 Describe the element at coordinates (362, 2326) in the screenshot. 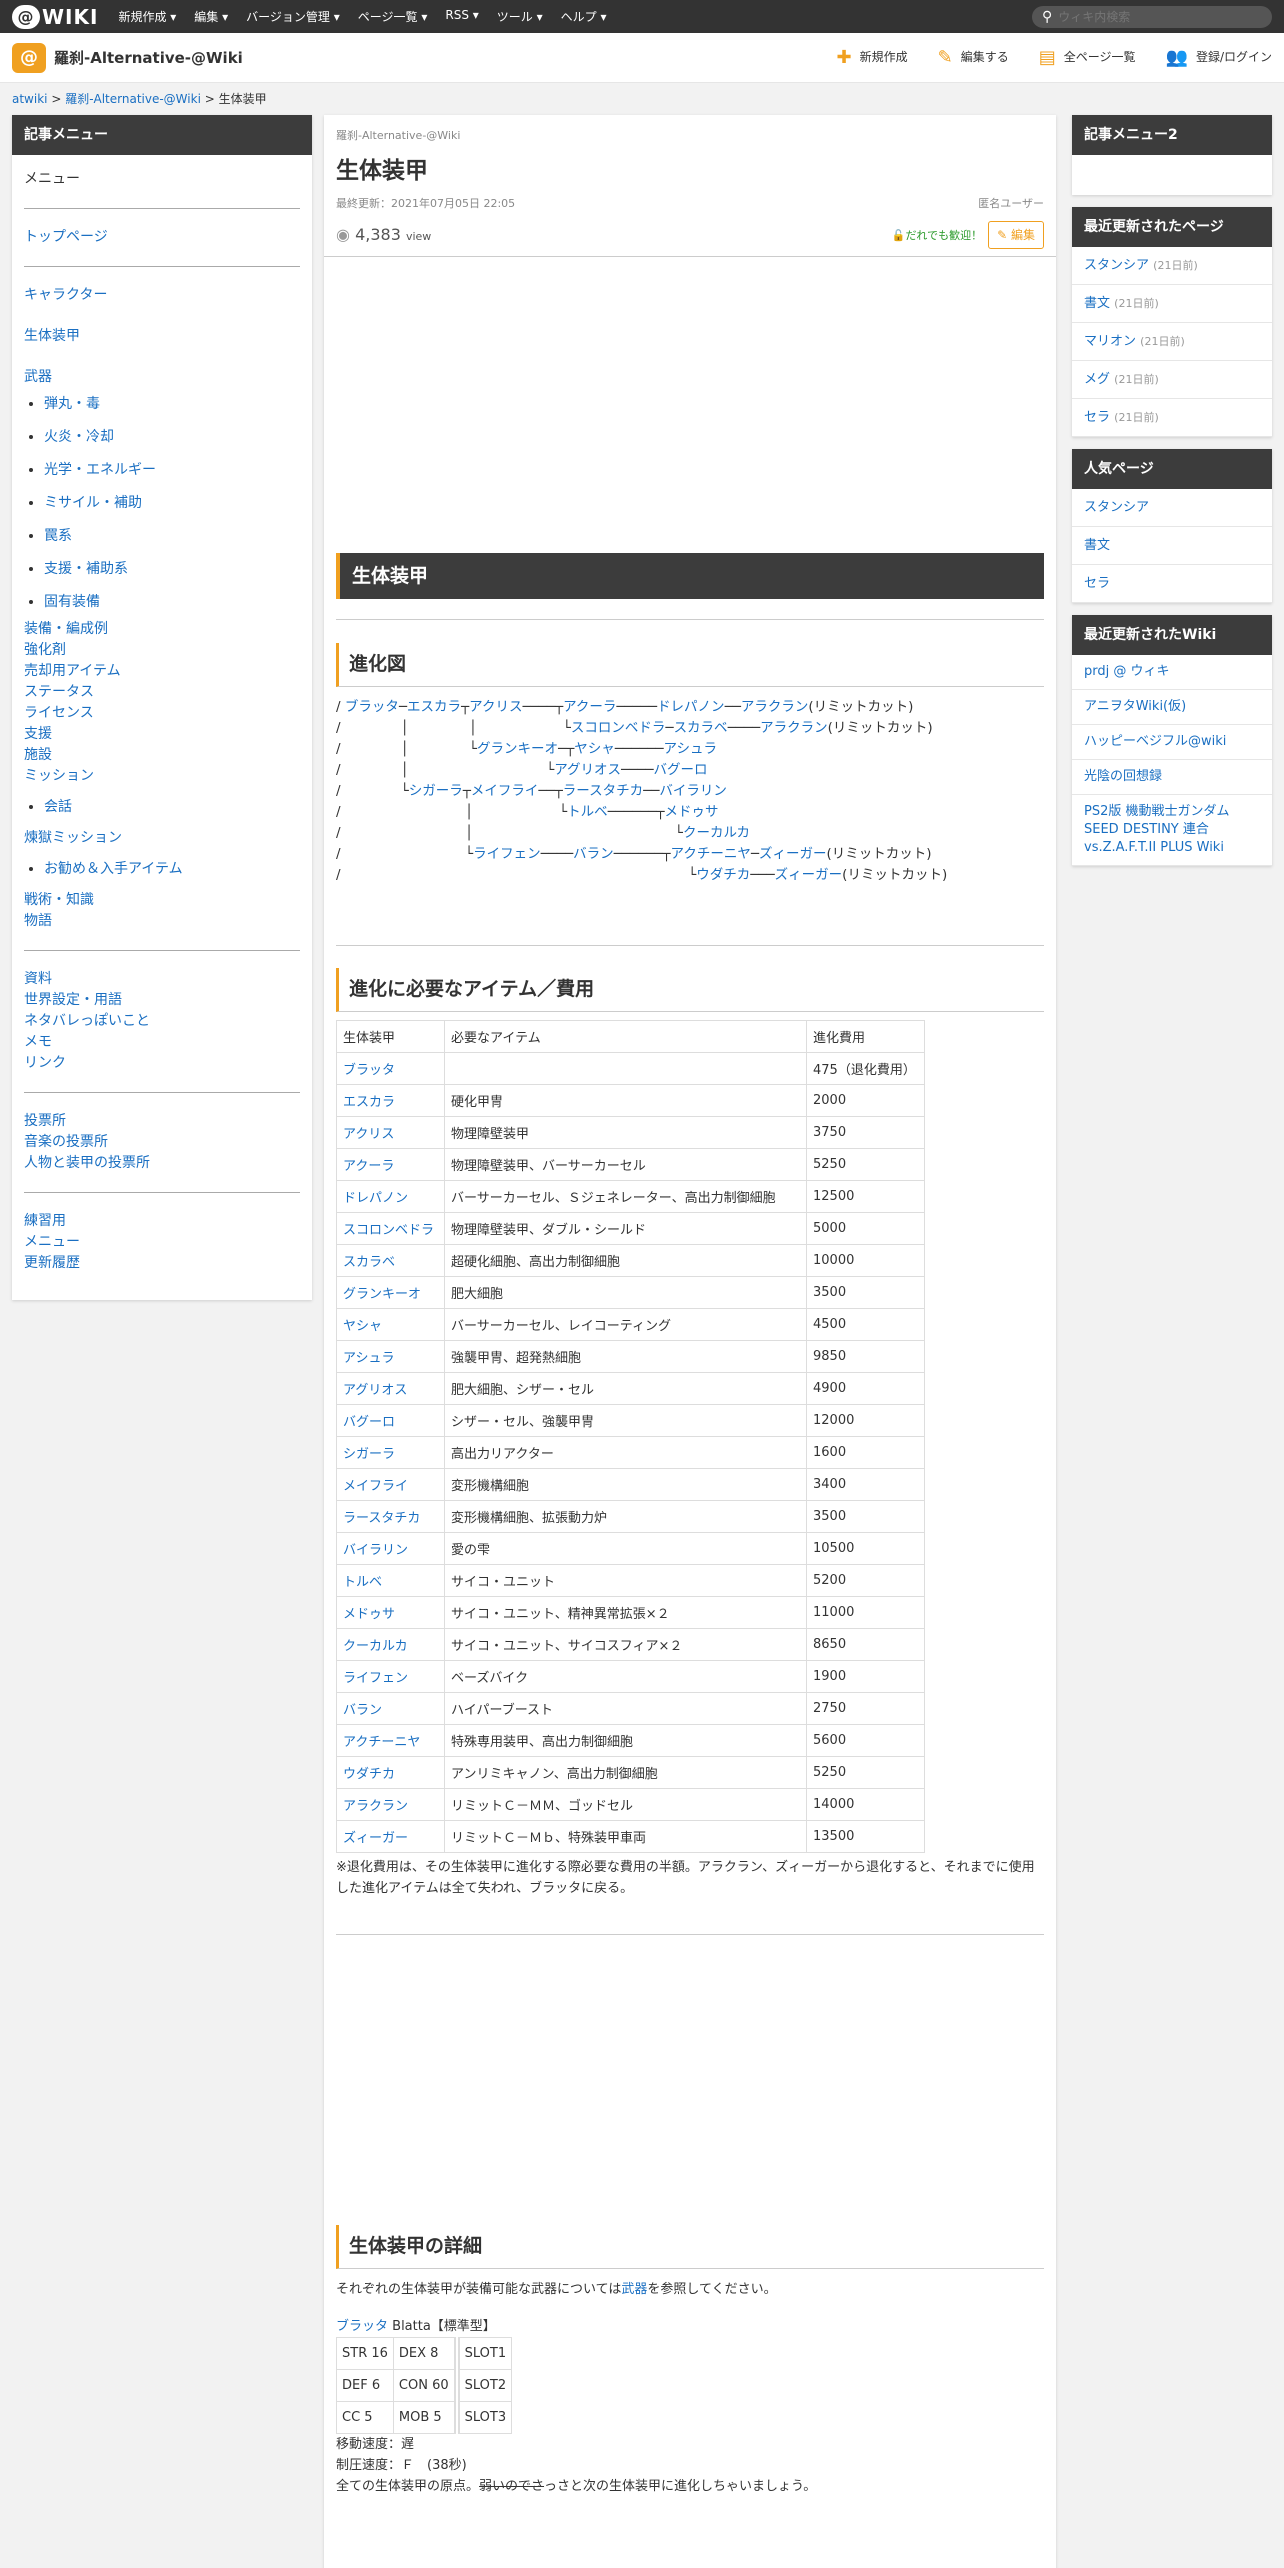

I see `blatta-link: ブラッタ` at that location.